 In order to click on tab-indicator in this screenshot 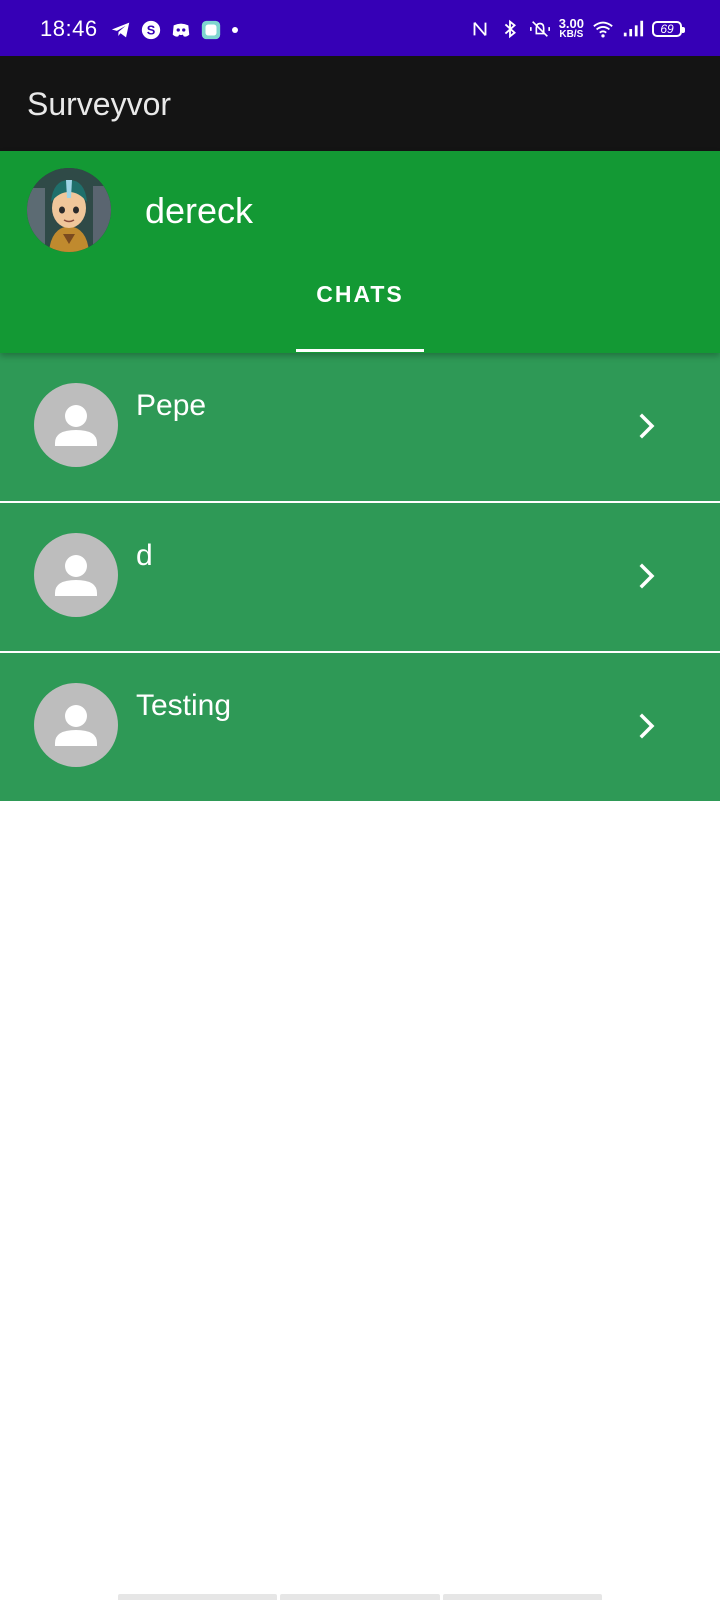, I will do `click(360, 350)`.